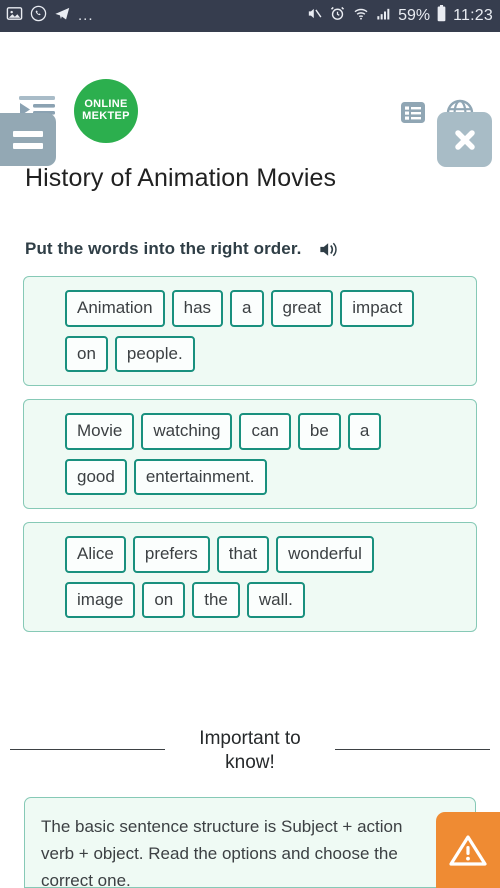 This screenshot has width=500, height=888. Describe the element at coordinates (14, 16) in the screenshot. I see `image-icon` at that location.